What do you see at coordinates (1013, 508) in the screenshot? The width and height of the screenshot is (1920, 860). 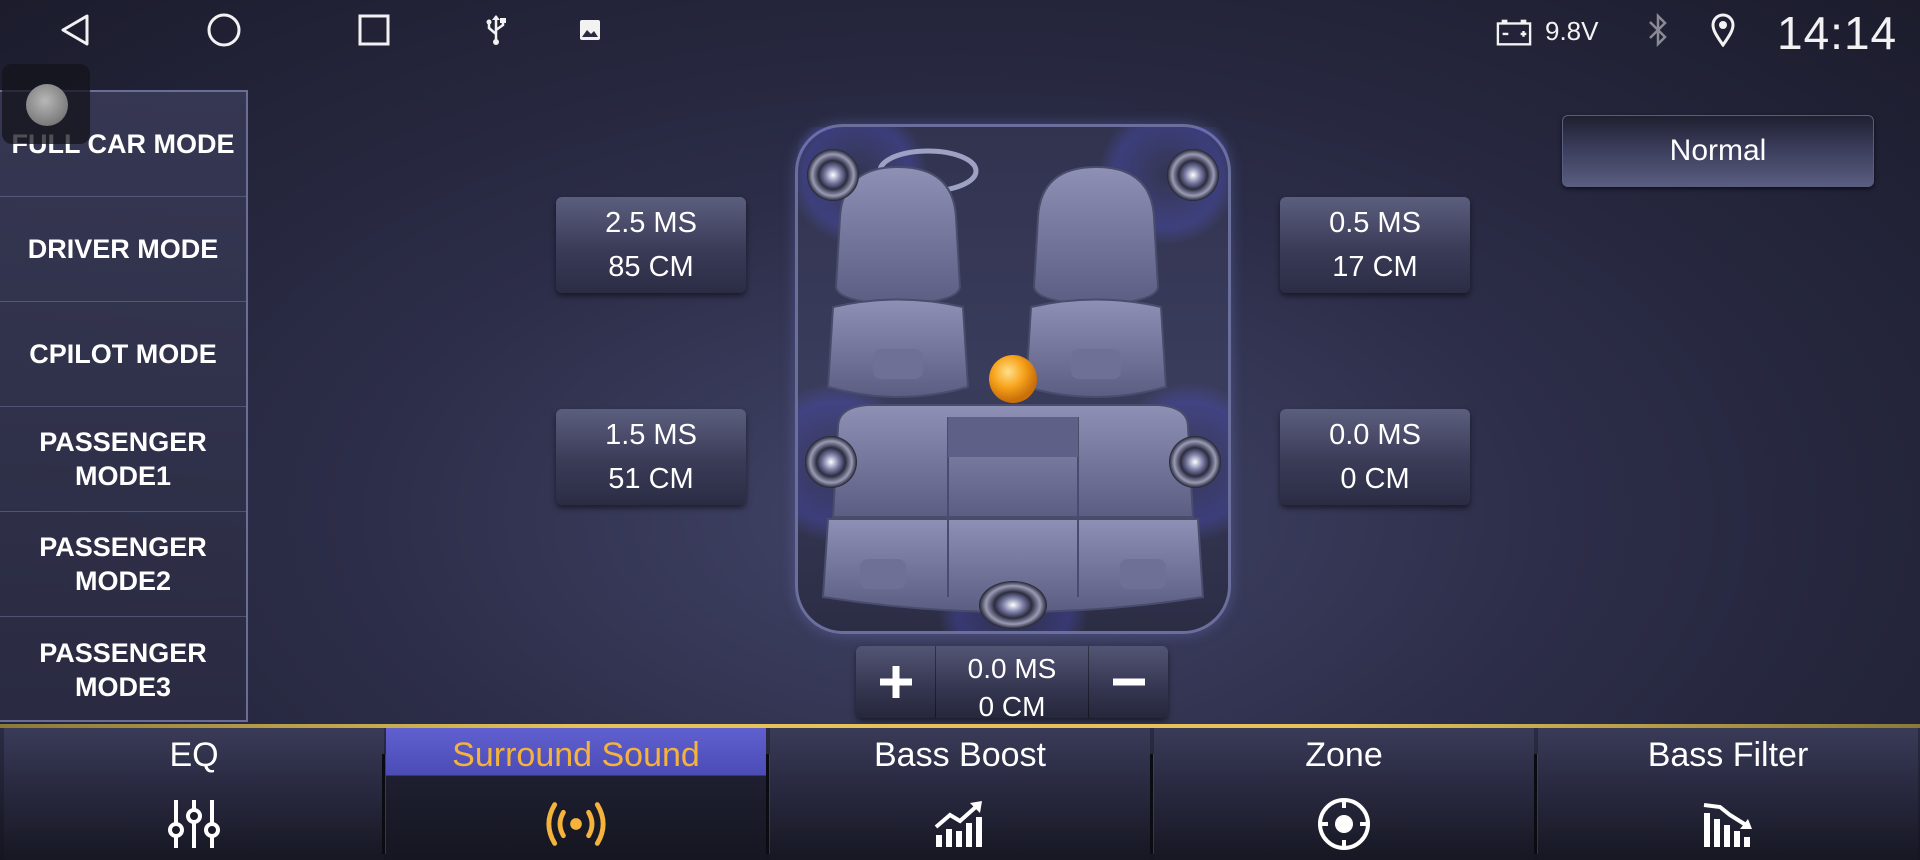 I see `rear-bench-seat` at bounding box center [1013, 508].